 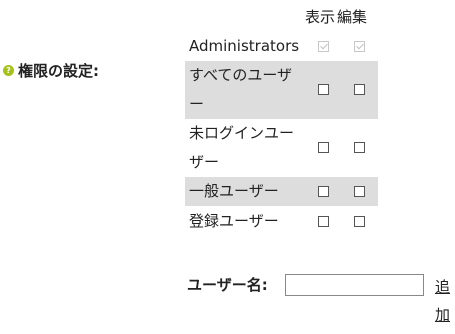 I want to click on edit-column-header: 編集, so click(x=352, y=17).